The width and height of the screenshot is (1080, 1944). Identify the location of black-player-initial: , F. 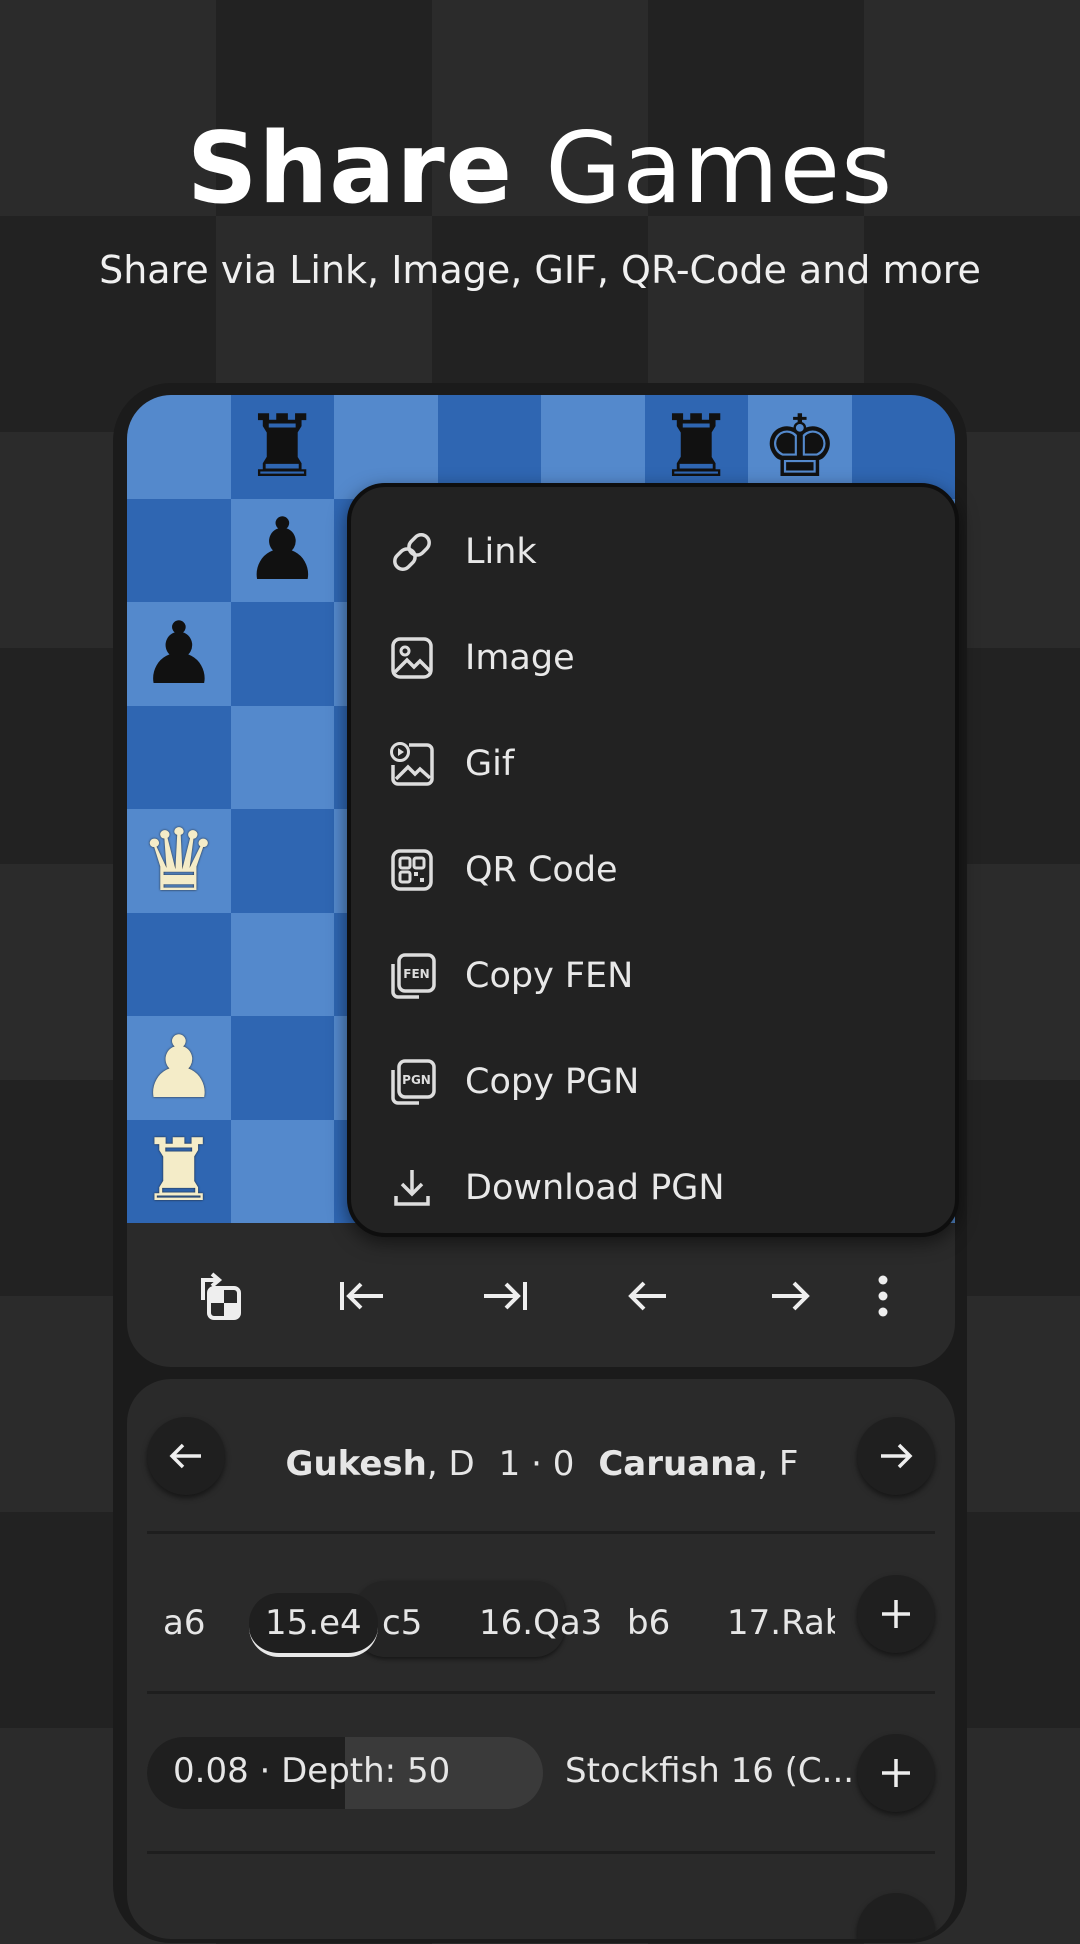
(778, 1464).